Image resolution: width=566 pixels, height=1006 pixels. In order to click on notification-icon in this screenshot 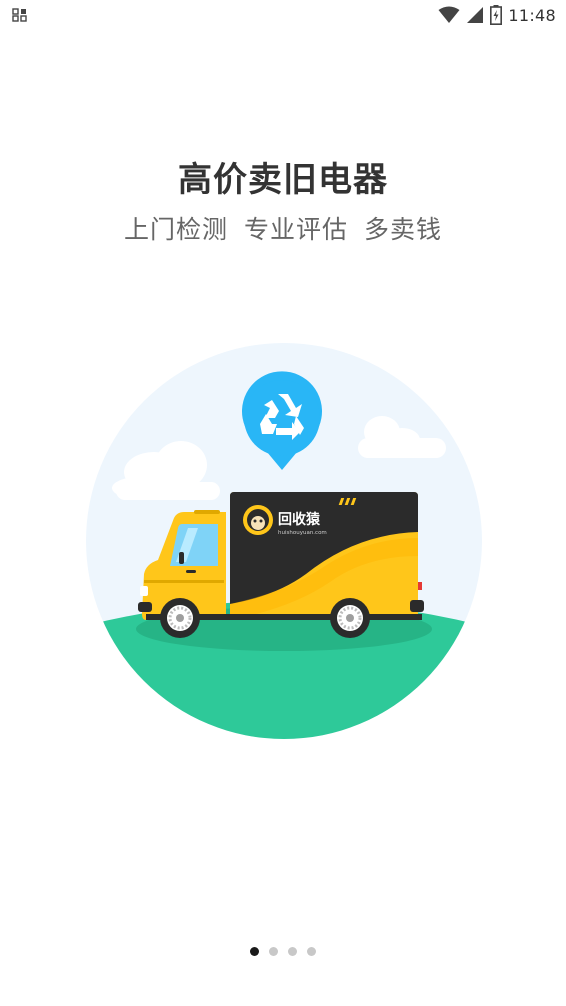, I will do `click(19, 15)`.